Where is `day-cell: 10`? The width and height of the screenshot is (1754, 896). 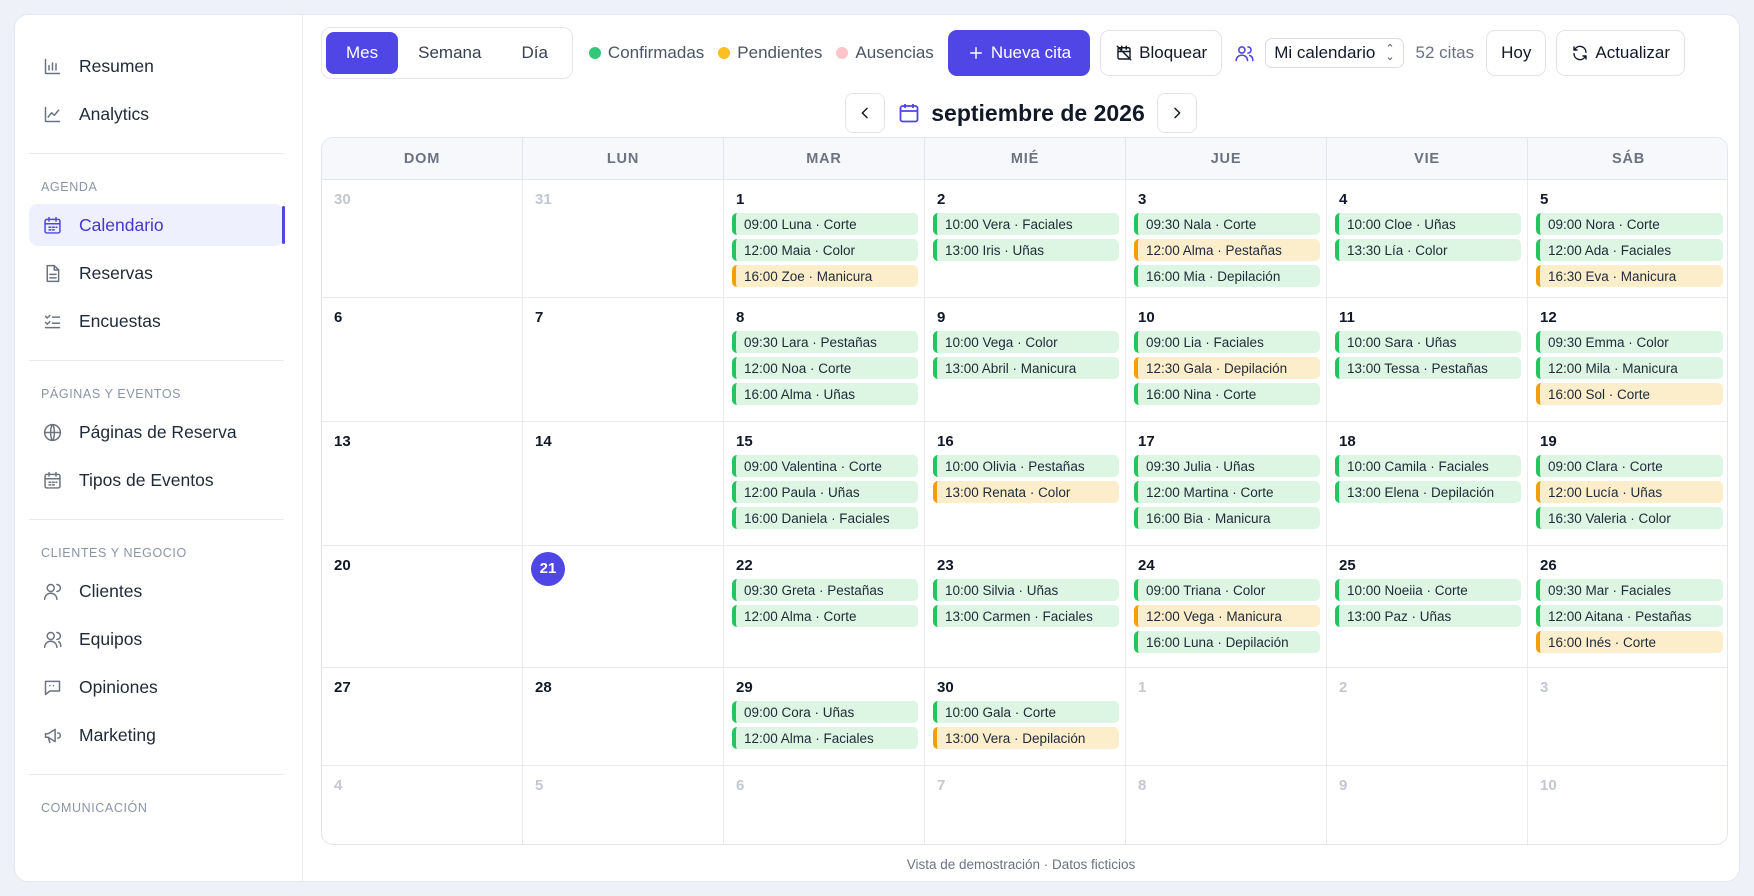 day-cell: 10 is located at coordinates (1627, 805).